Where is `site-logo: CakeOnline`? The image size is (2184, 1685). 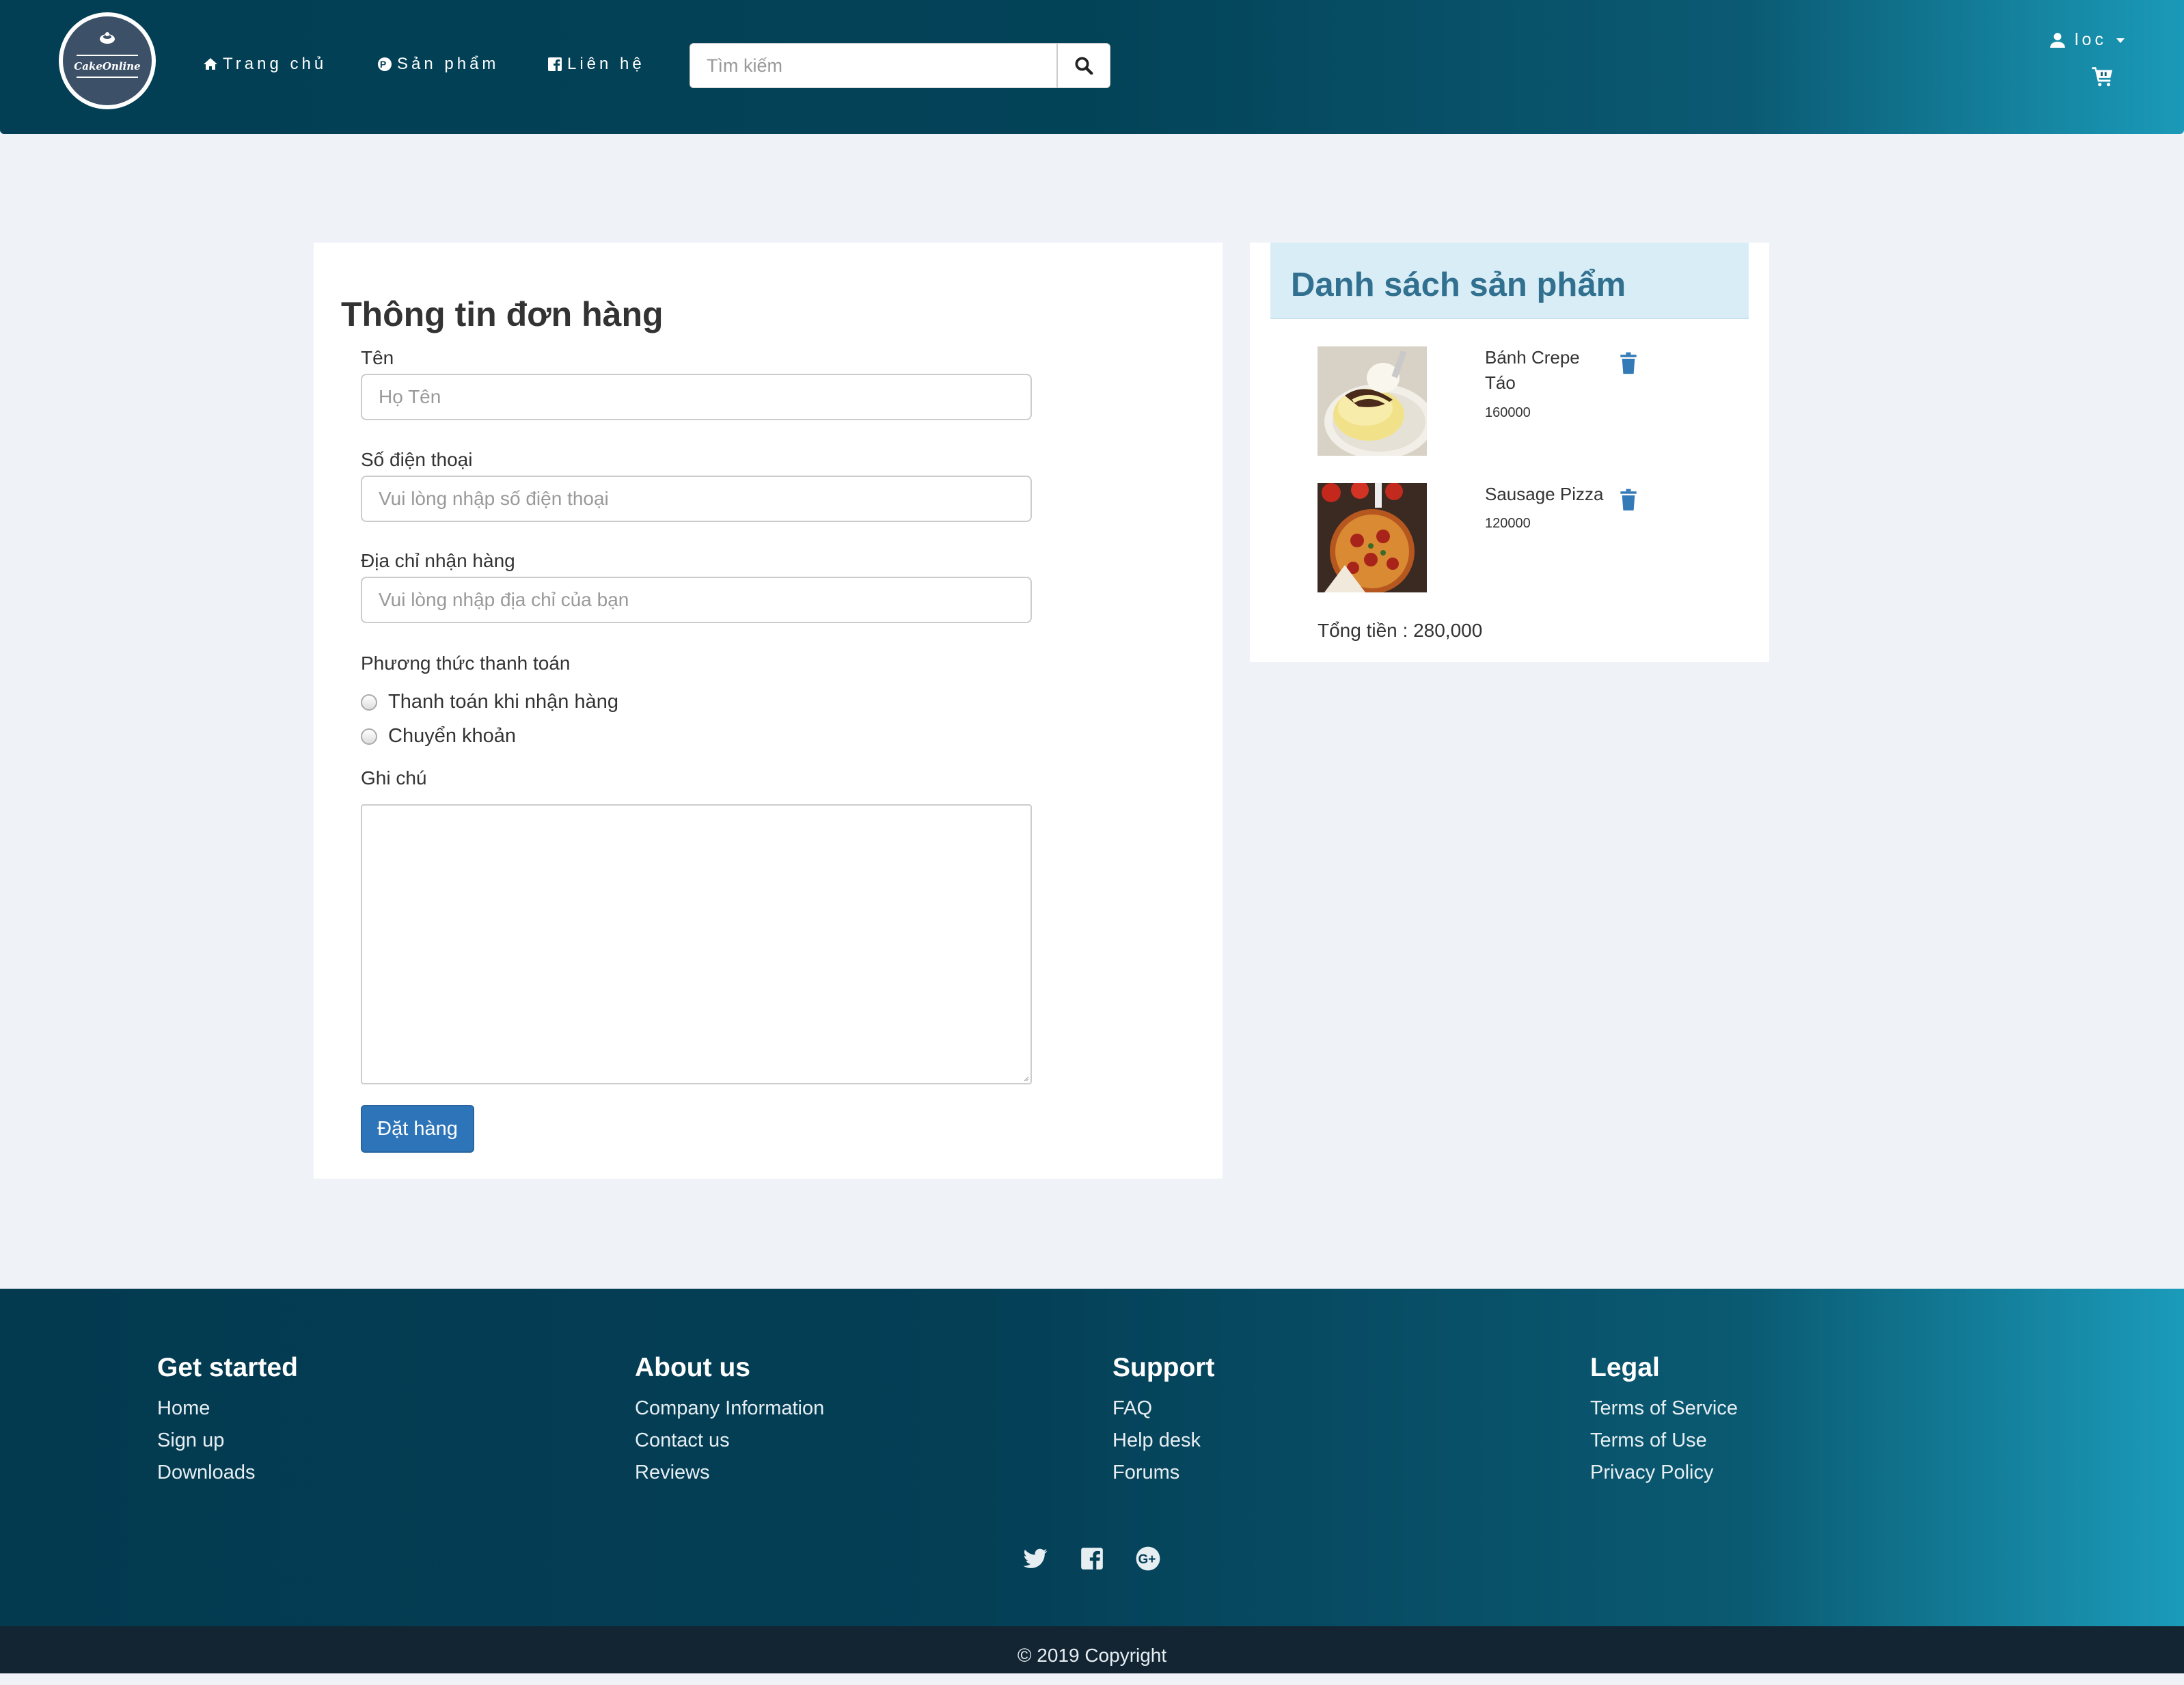 site-logo: CakeOnline is located at coordinates (107, 60).